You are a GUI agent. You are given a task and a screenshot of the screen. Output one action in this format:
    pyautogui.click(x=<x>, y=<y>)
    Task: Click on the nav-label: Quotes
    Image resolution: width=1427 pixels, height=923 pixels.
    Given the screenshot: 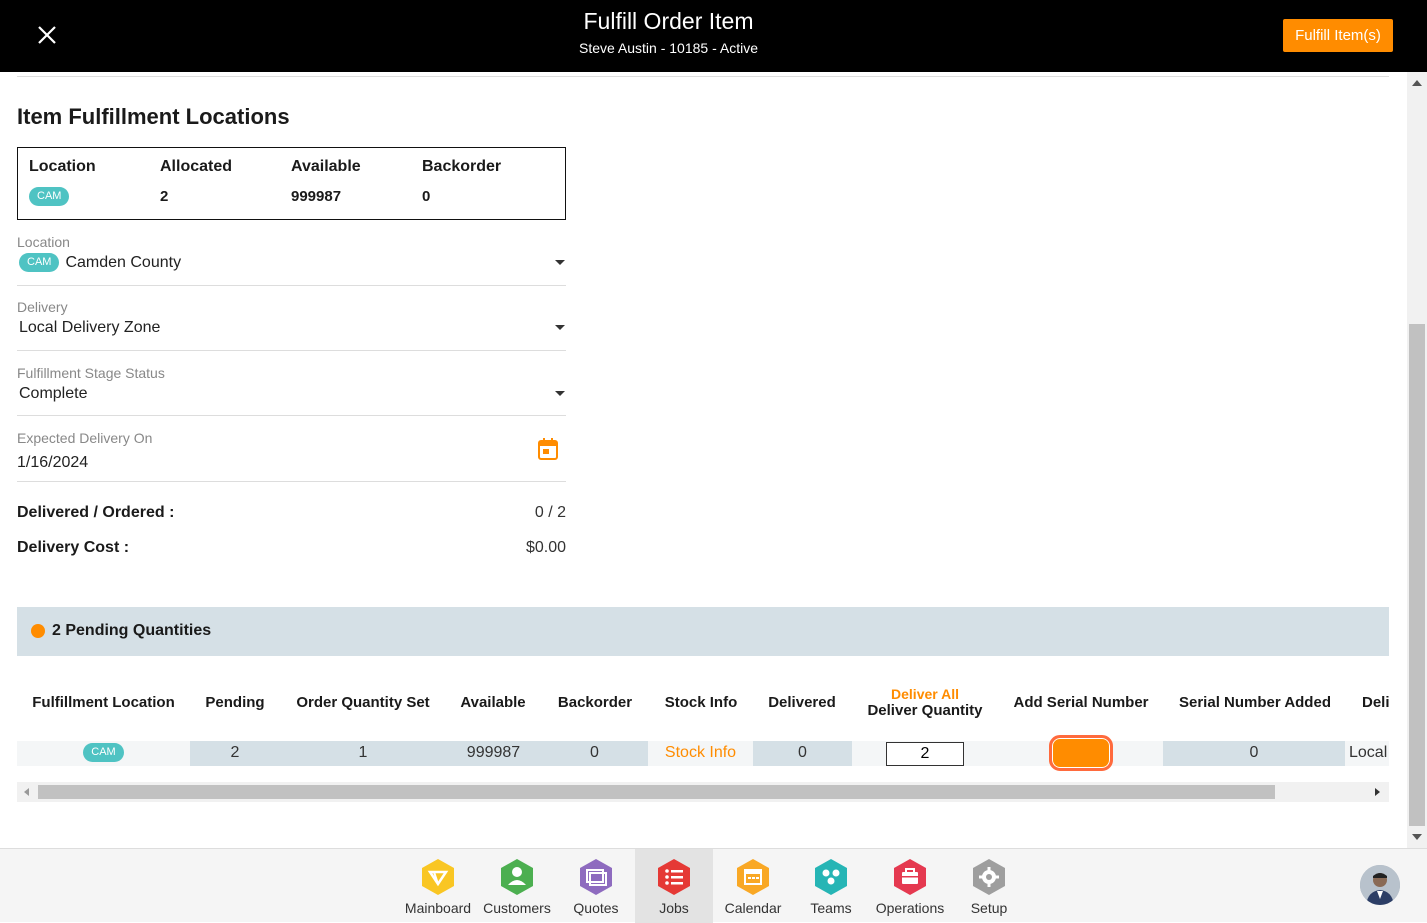 What is the action you would take?
    pyautogui.click(x=596, y=908)
    